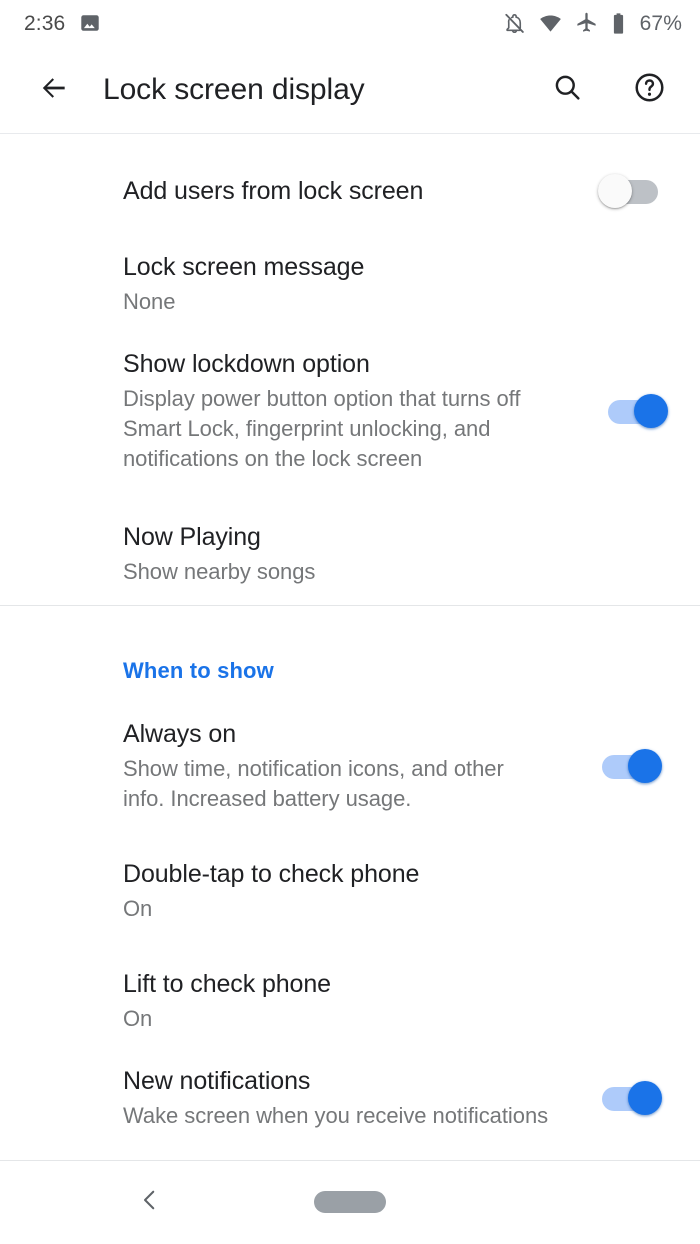  I want to click on switch-show-lockdown-option, so click(636, 411).